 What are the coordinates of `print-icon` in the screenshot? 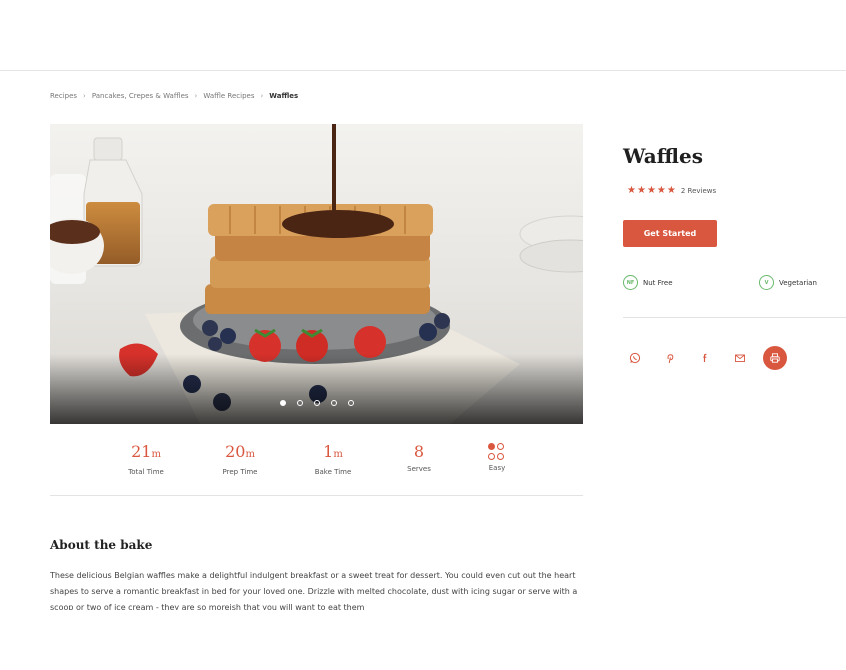 It's located at (775, 358).